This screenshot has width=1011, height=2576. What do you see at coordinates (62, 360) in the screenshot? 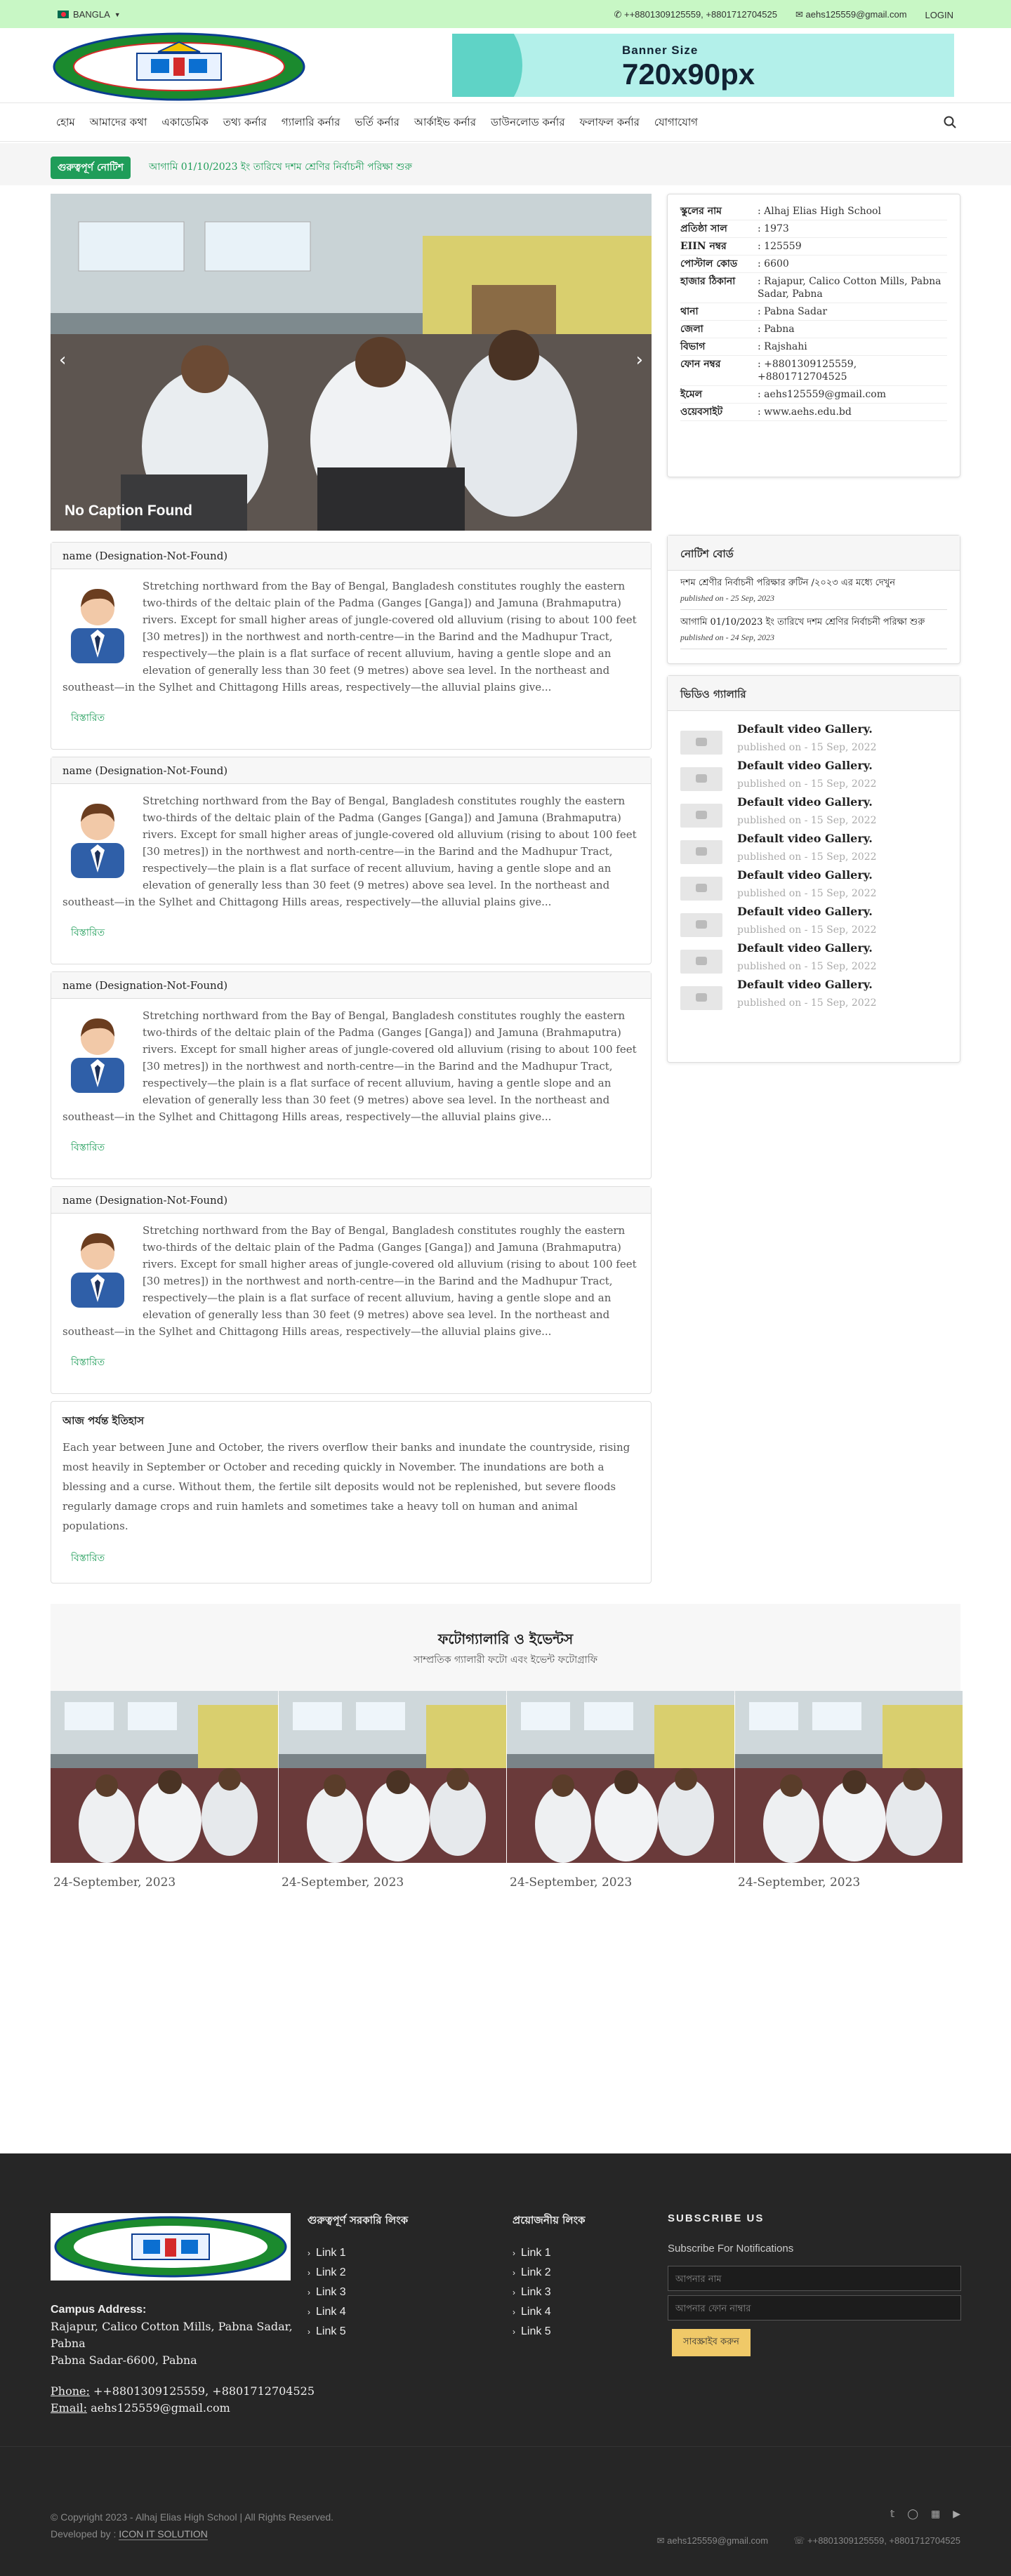
I see `slider-prev-button: ‹` at bounding box center [62, 360].